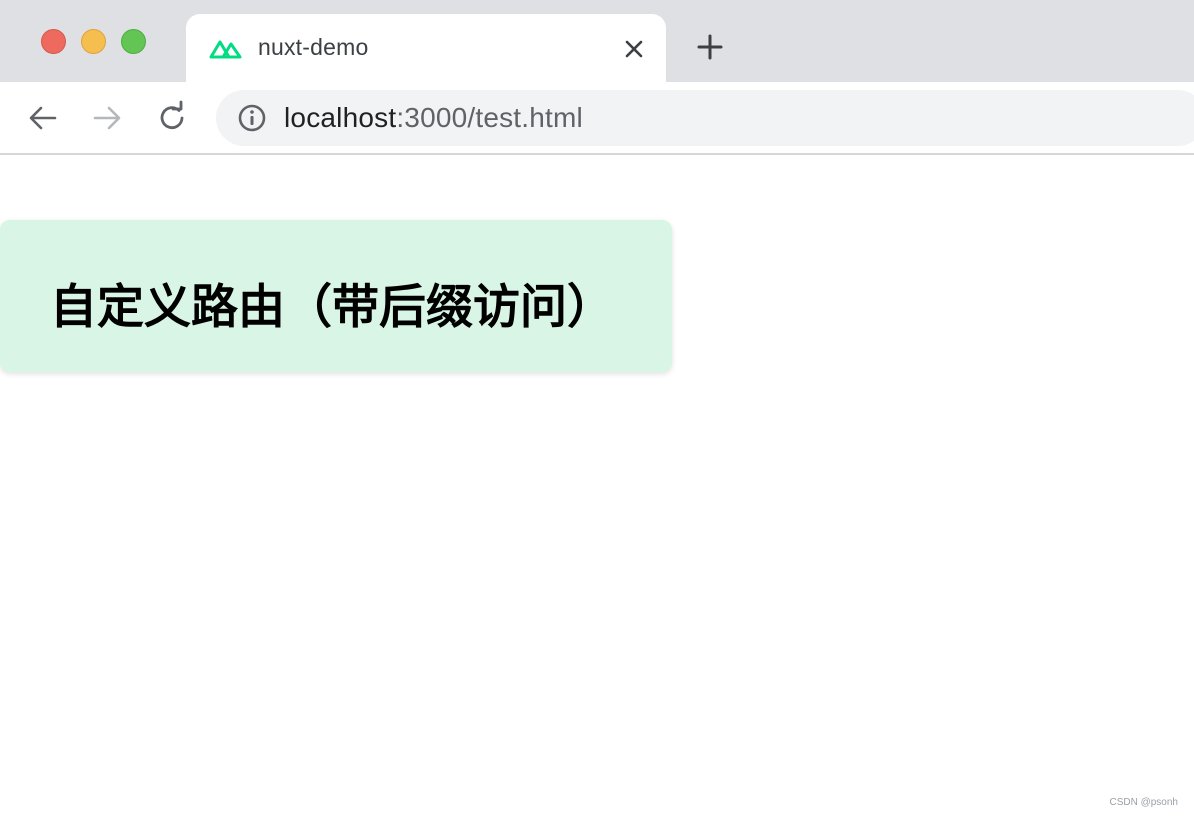 The width and height of the screenshot is (1194, 818). I want to click on url-text: localhost:3000/test.html, so click(433, 118).